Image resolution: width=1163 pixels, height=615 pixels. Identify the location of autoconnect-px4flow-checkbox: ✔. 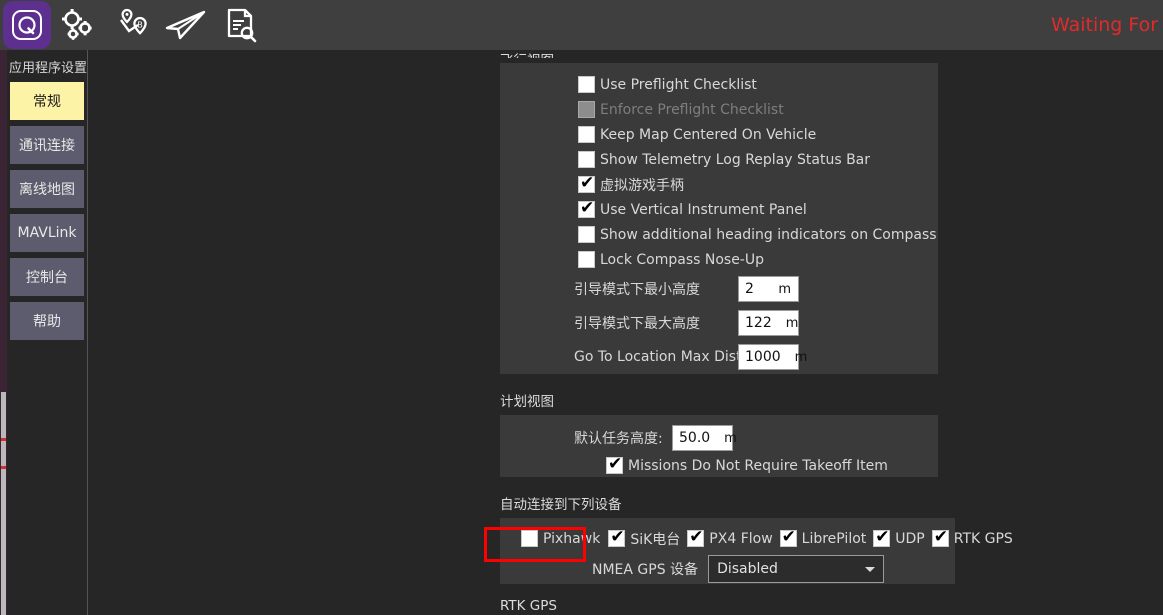
(696, 537).